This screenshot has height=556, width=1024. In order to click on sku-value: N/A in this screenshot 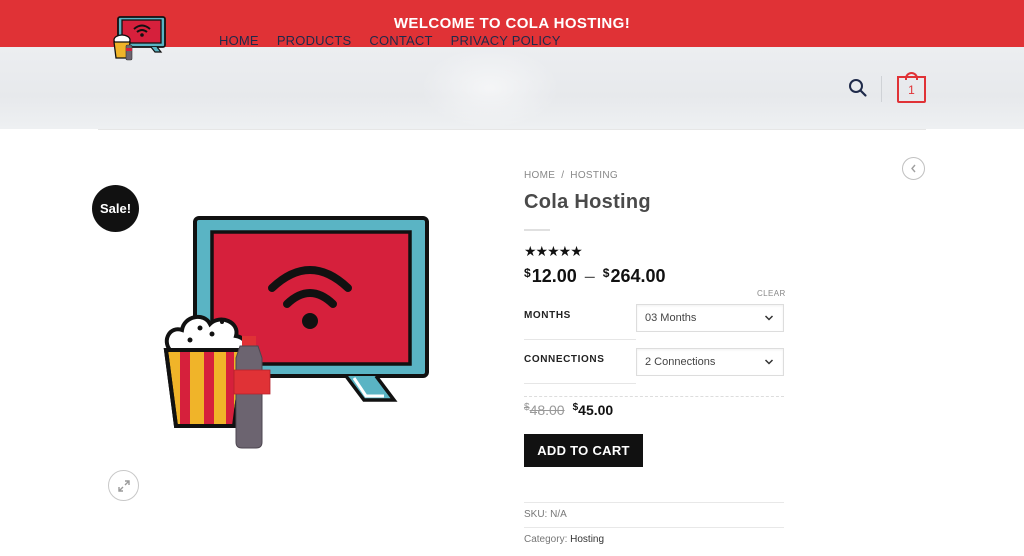, I will do `click(558, 514)`.